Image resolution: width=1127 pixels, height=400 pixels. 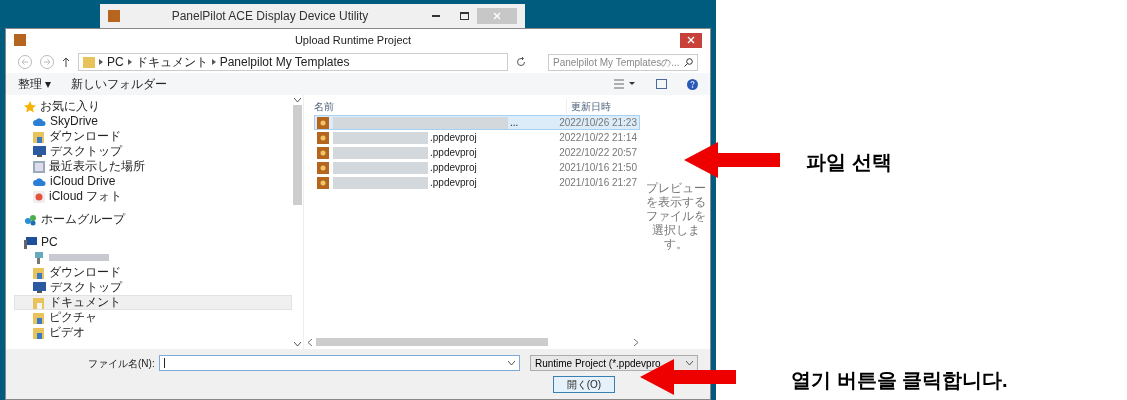 What do you see at coordinates (661, 84) in the screenshot?
I see `preview-pane-icon` at bounding box center [661, 84].